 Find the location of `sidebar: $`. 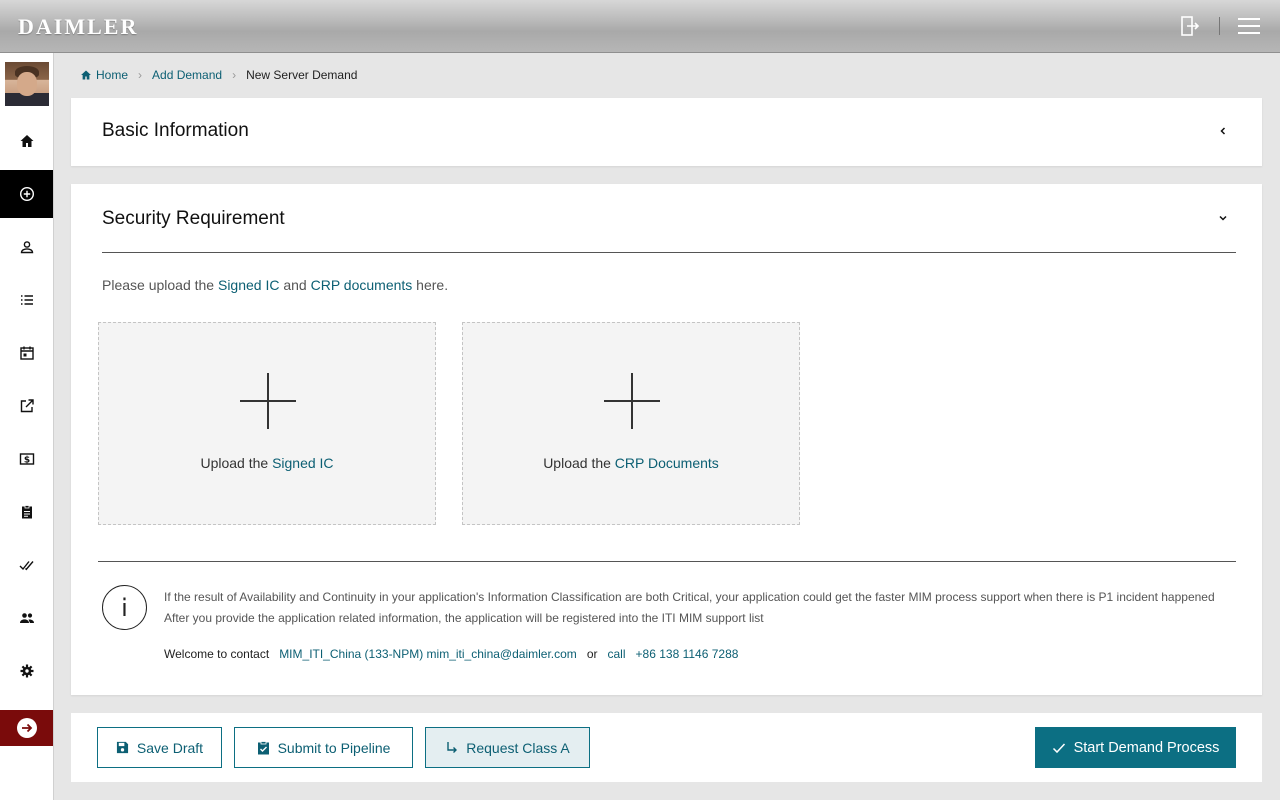

sidebar: $ is located at coordinates (27, 426).